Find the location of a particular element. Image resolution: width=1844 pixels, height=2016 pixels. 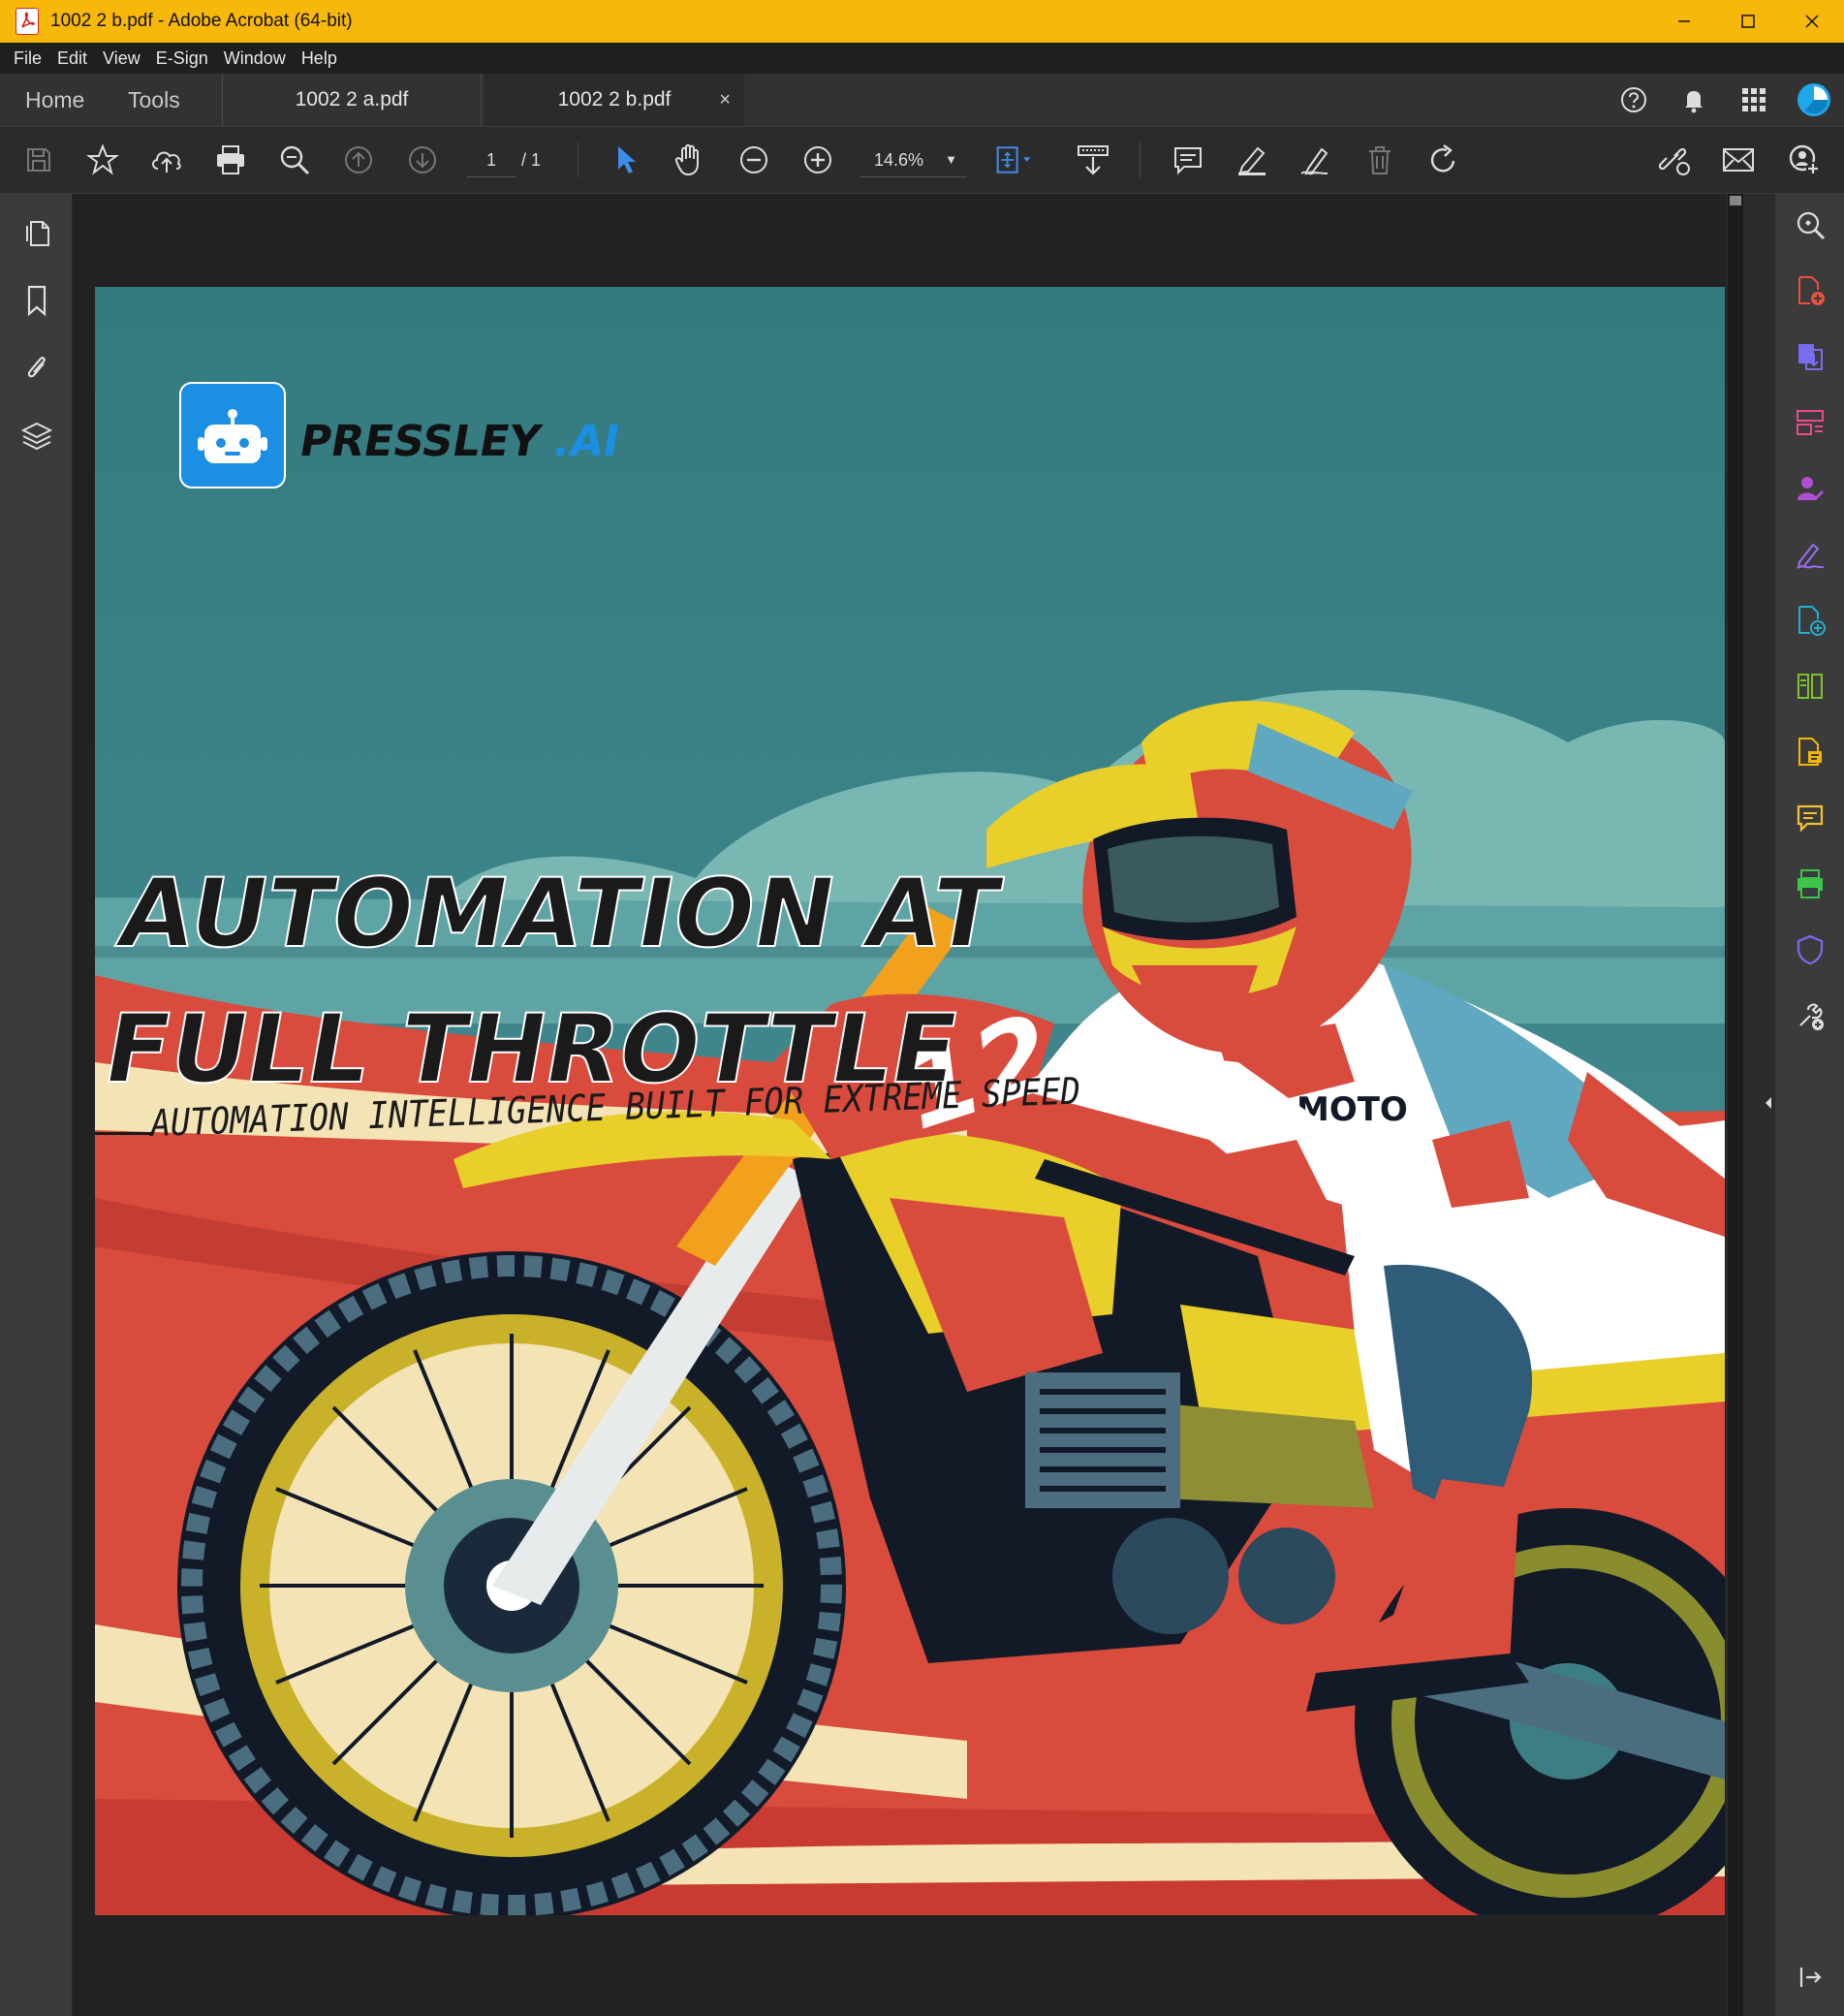

upload-button is located at coordinates (166, 160).